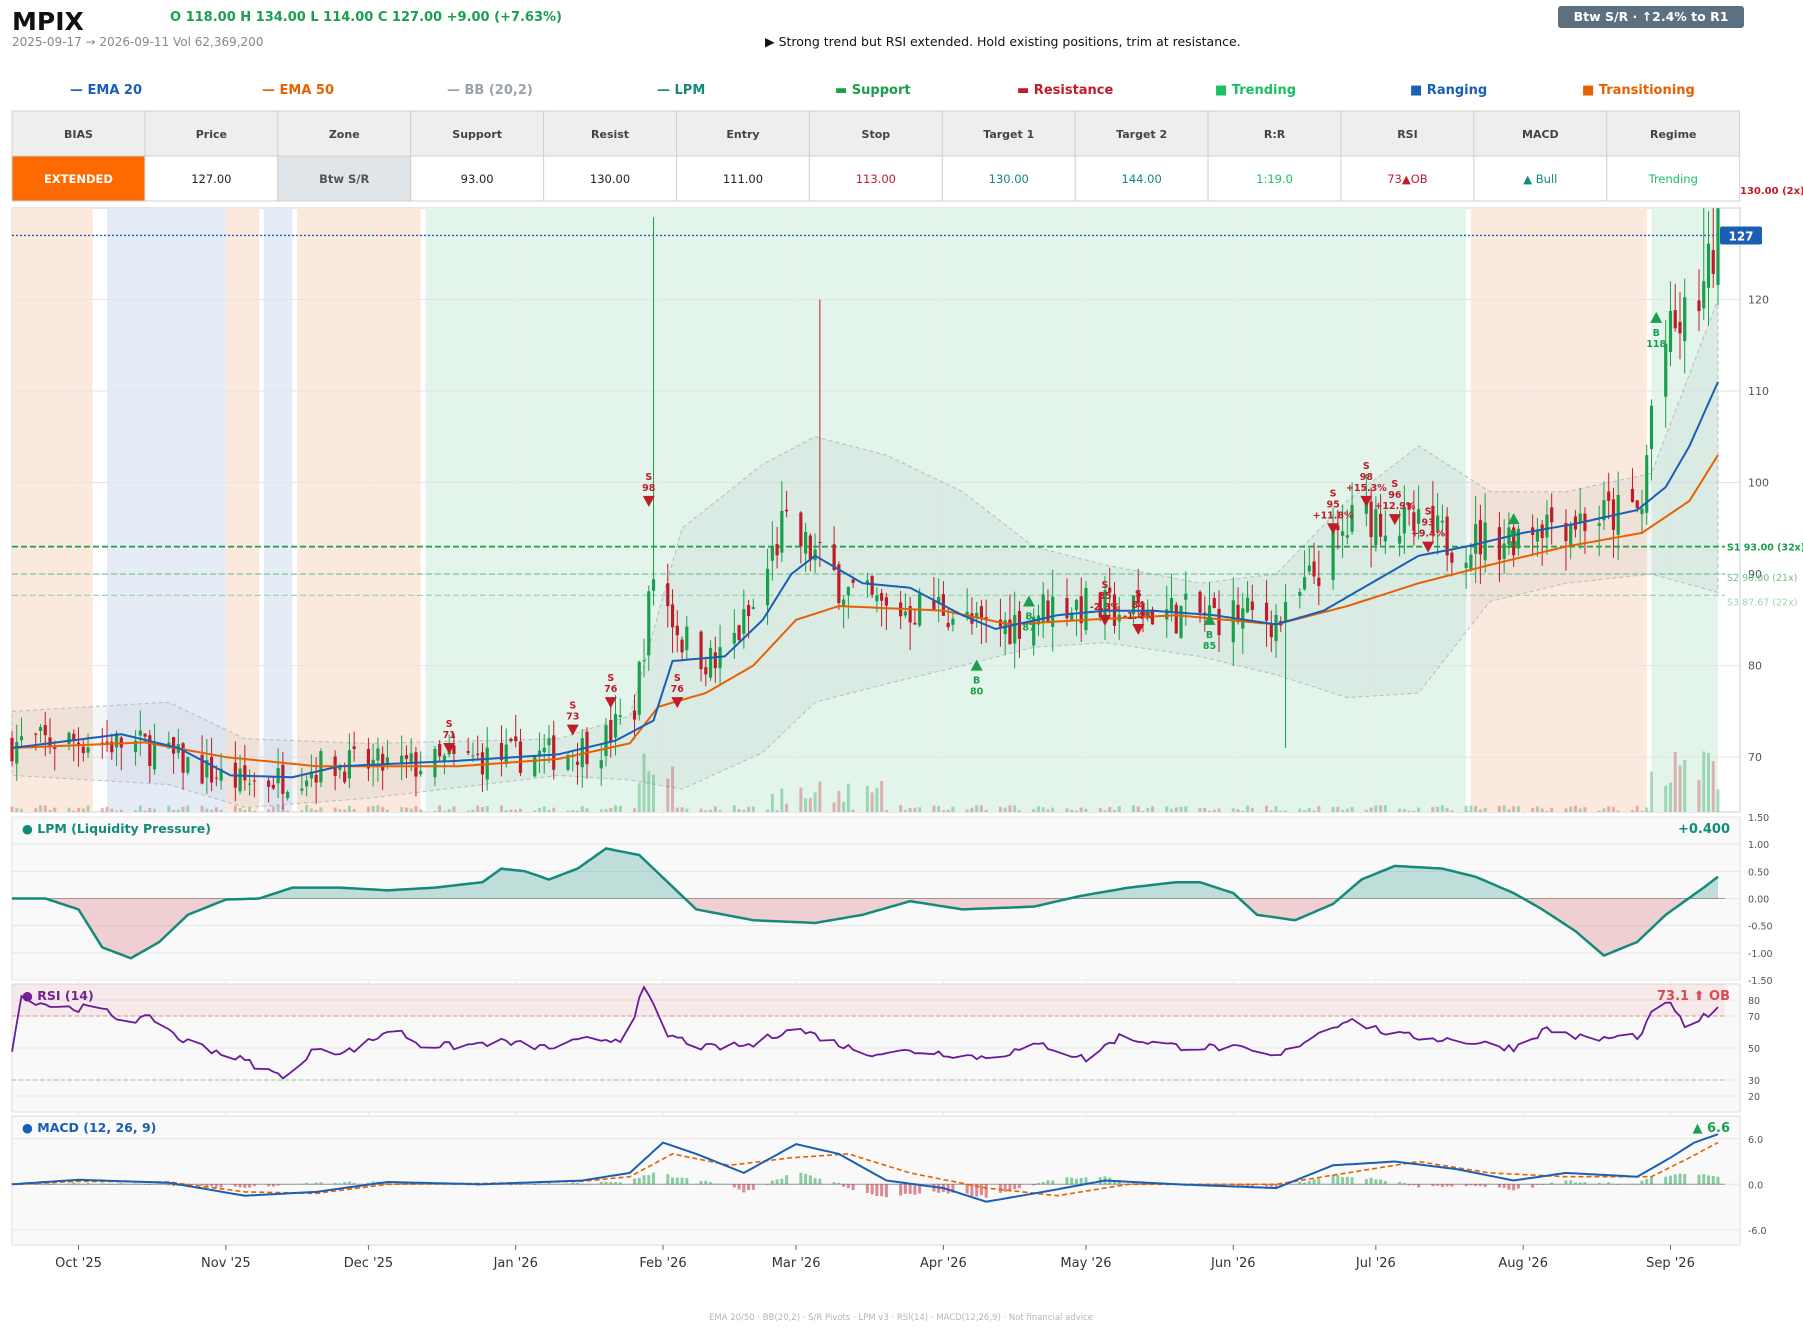  I want to click on table-value-r-r: 1:19.0, so click(1274, 179).